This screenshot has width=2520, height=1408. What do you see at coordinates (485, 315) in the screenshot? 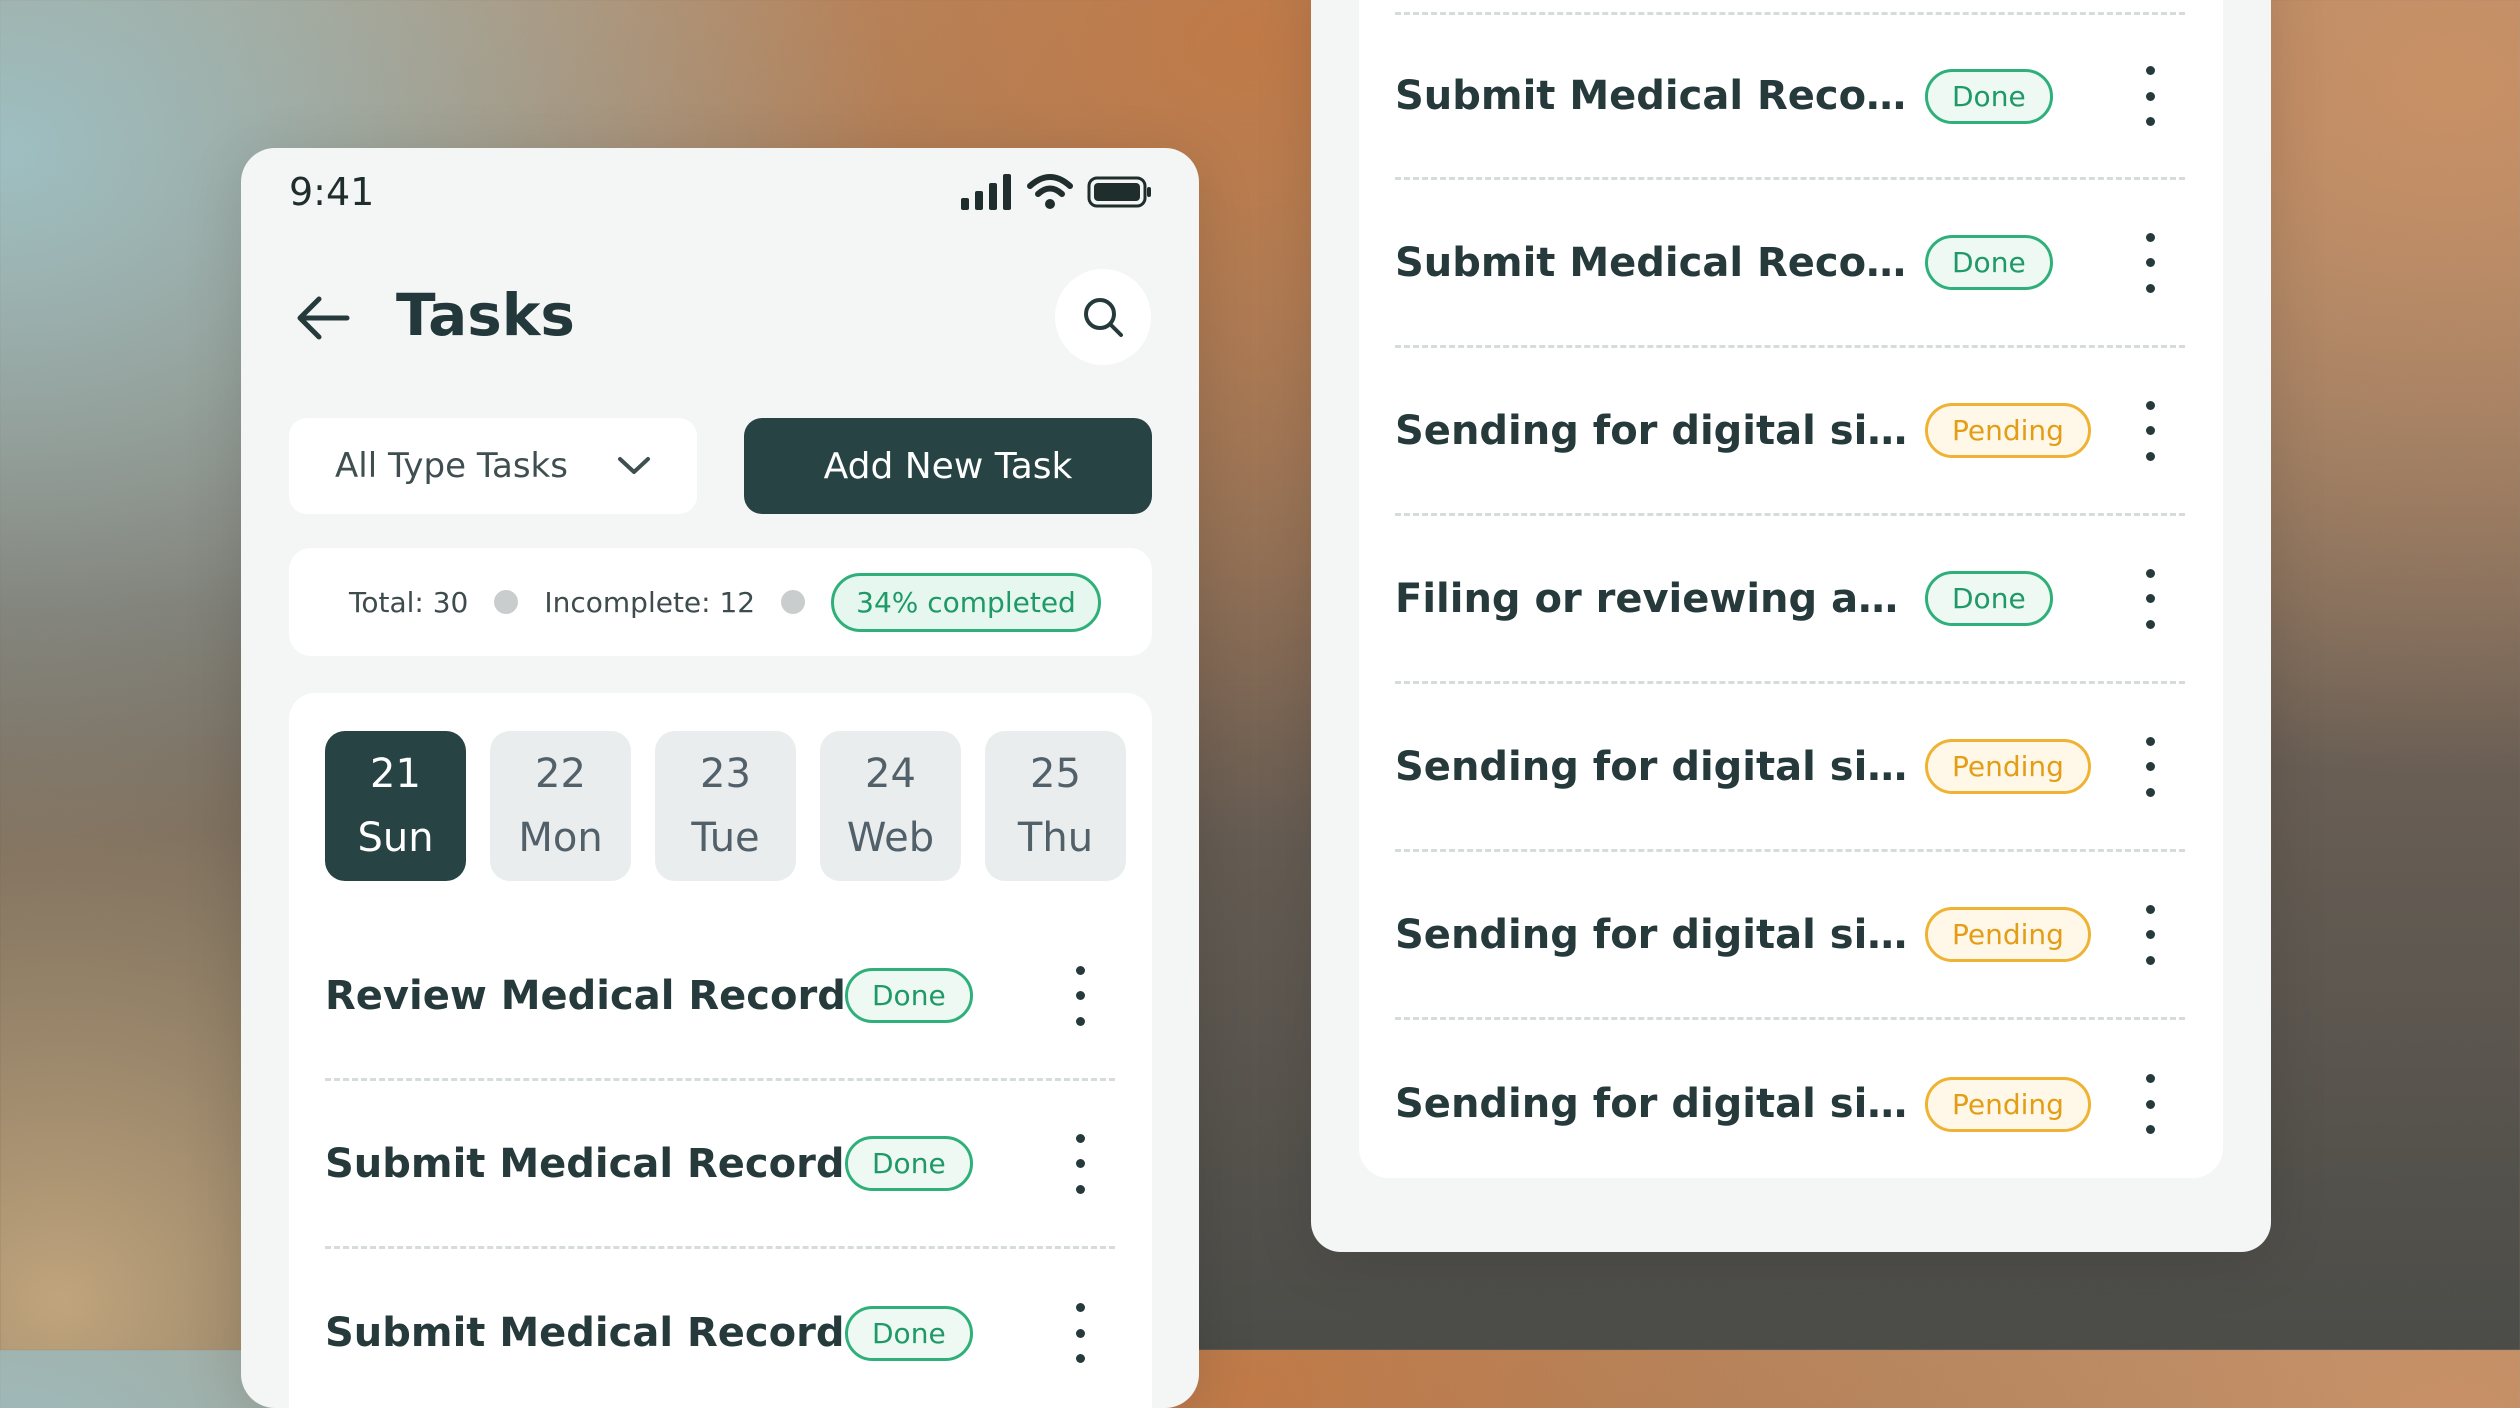
I see `page-title: Tasks` at bounding box center [485, 315].